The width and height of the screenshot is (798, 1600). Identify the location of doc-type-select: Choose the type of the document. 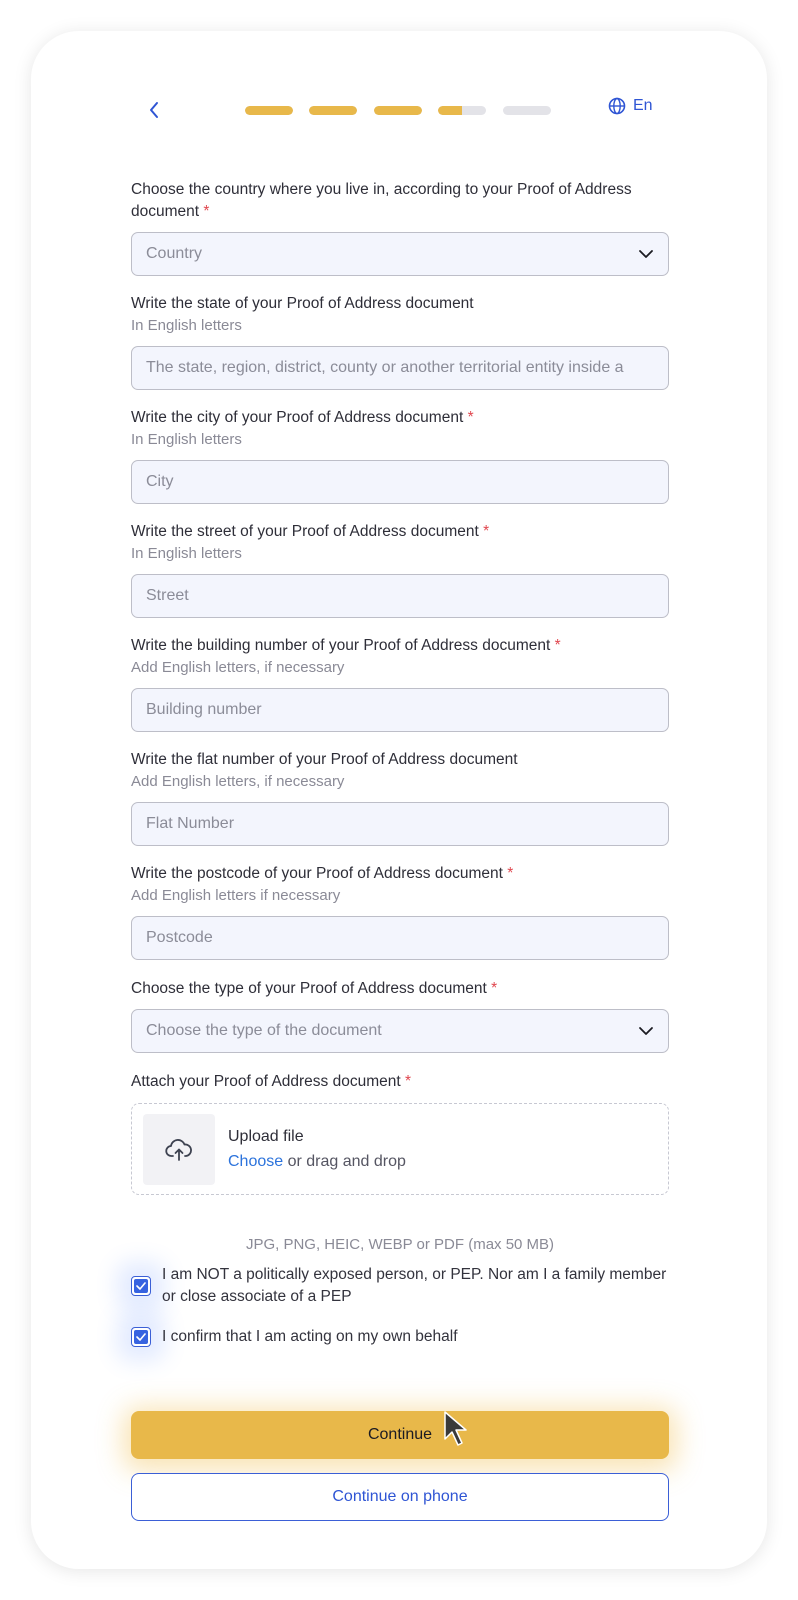
(400, 1031).